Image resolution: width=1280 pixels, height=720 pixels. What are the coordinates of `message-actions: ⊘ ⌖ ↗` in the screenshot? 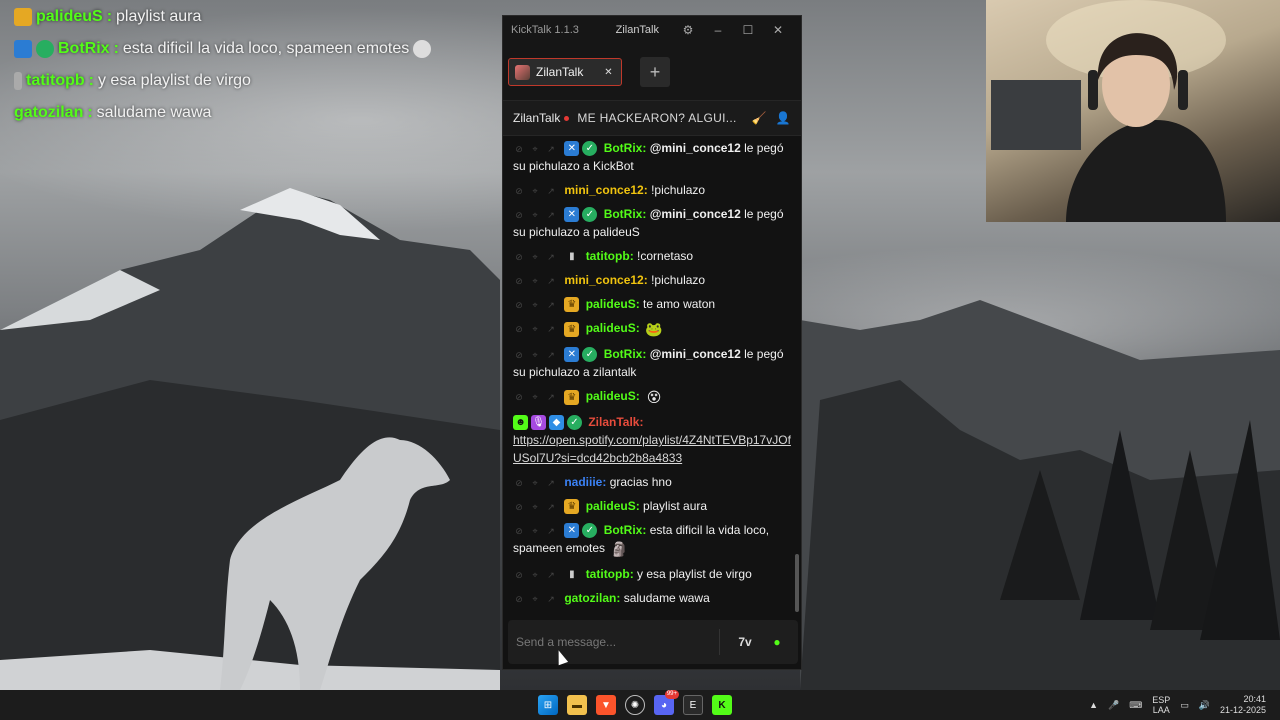 It's located at (535, 305).